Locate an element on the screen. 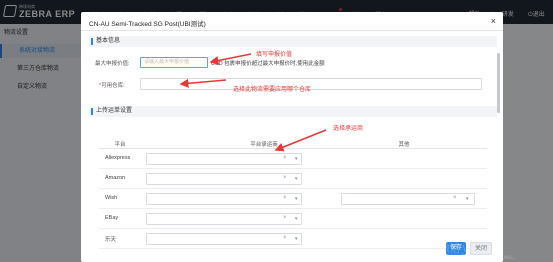  table-header: 平台 平台承运商 其他 is located at coordinates (293, 143).